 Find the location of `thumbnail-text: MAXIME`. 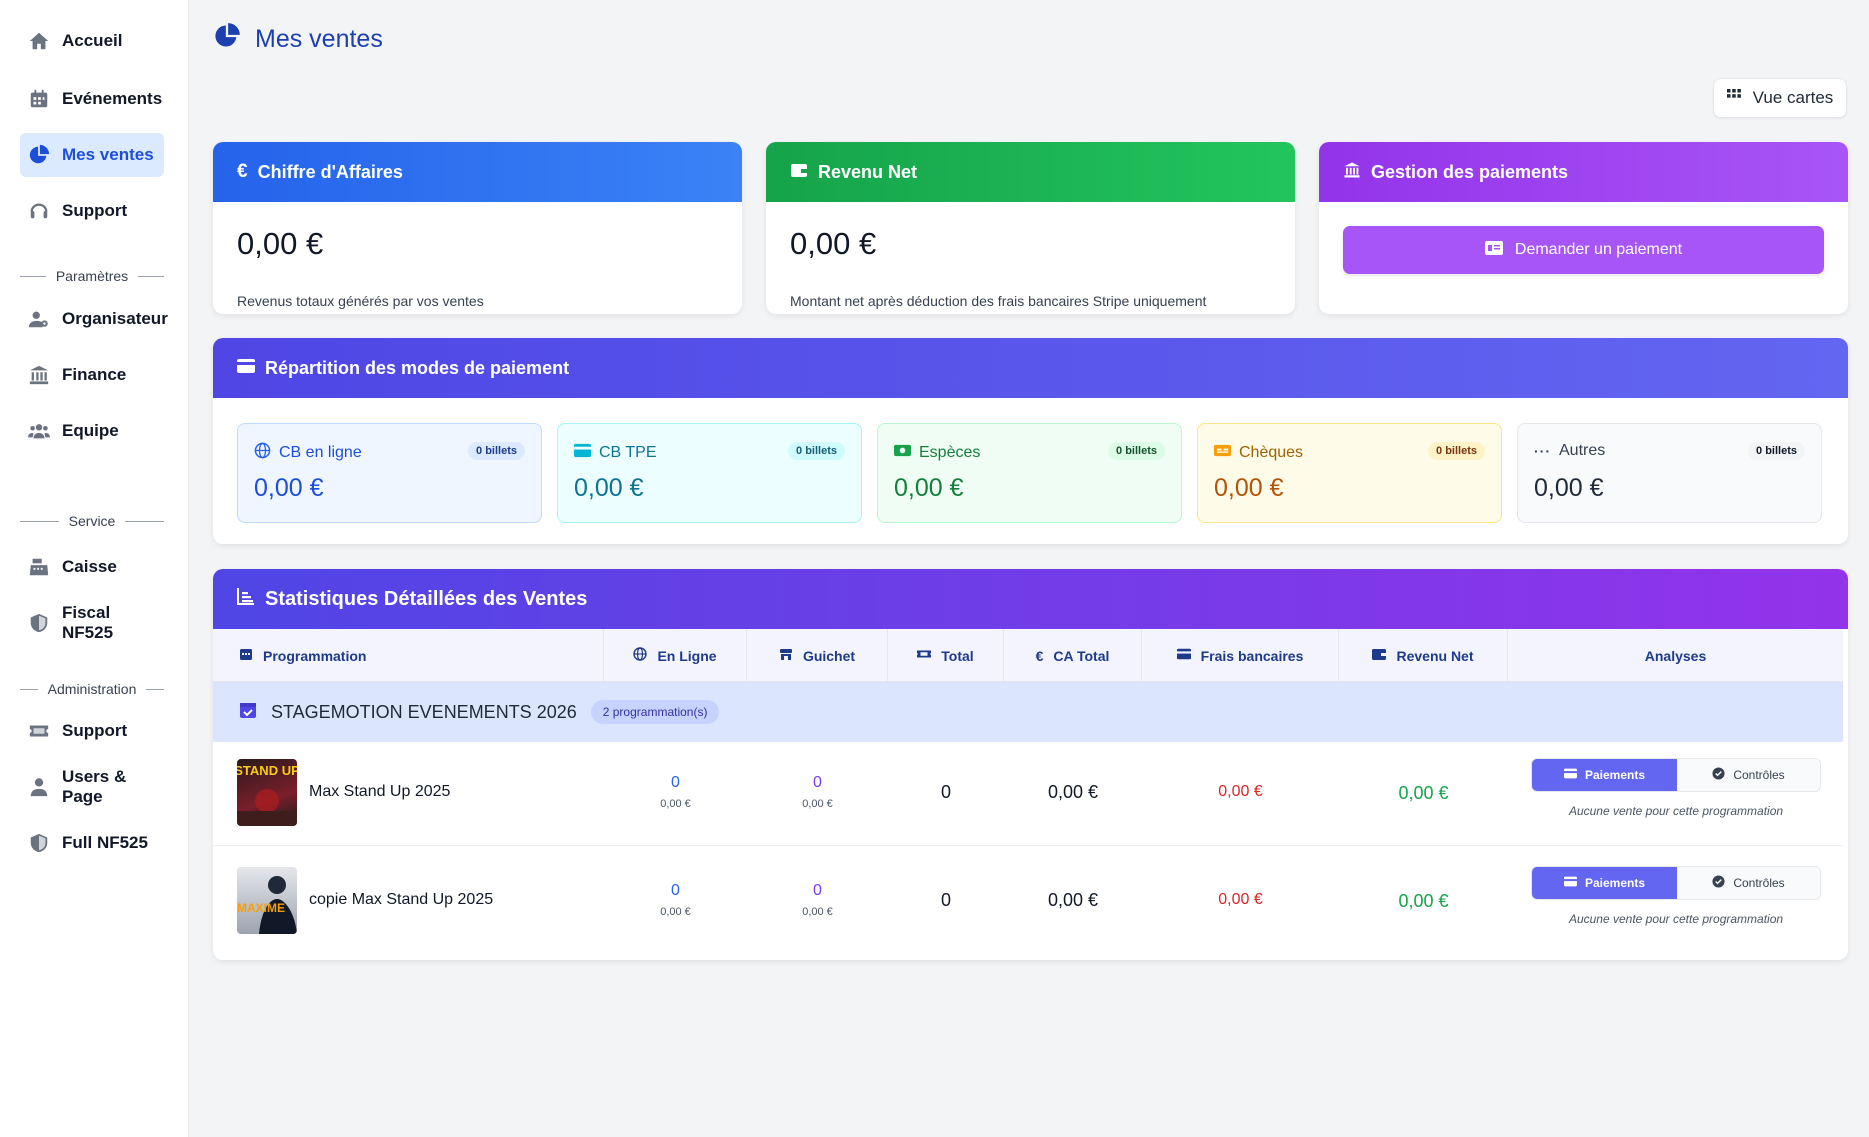

thumbnail-text: MAXIME is located at coordinates (261, 908).